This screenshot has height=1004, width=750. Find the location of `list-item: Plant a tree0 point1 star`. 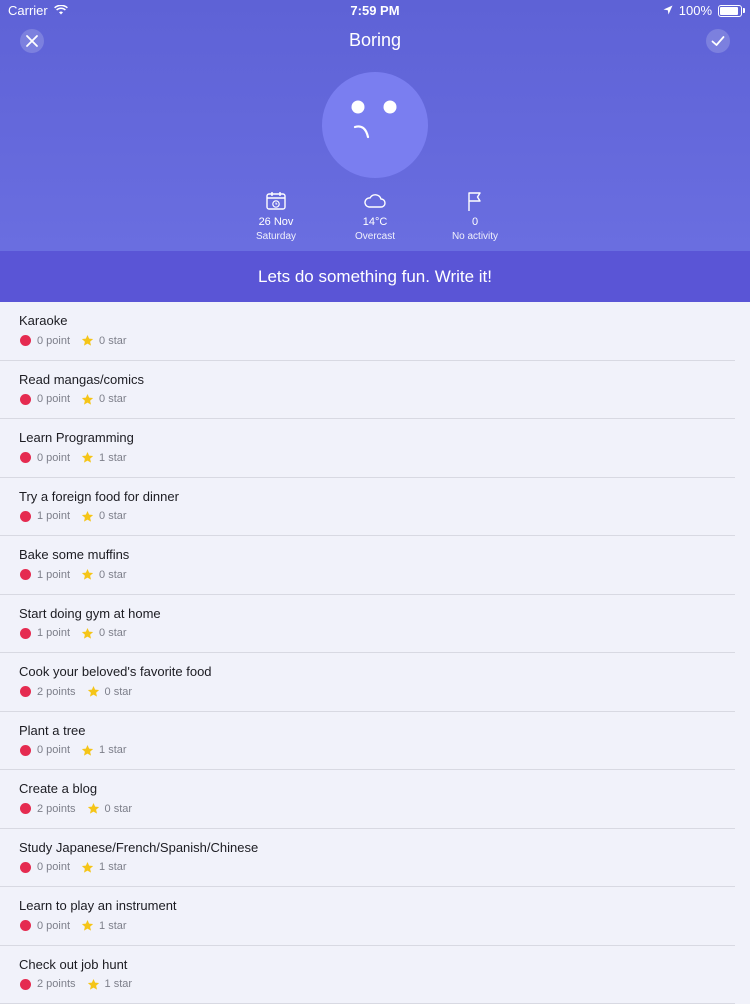

list-item: Plant a tree0 point1 star is located at coordinates (367, 741).